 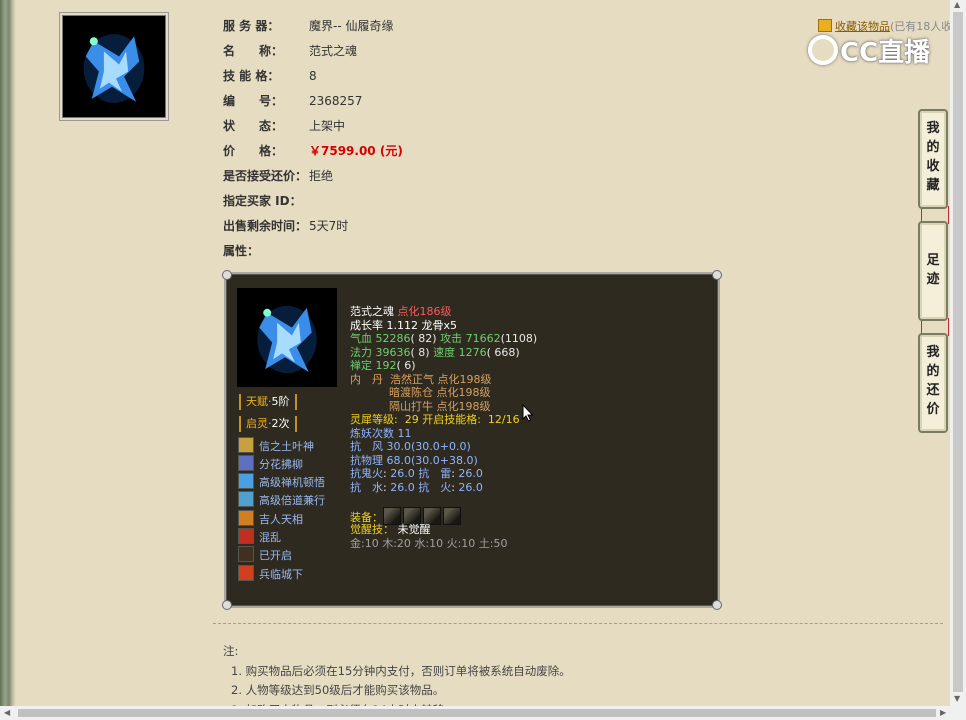 I want to click on time-left-row: 出售剩余时间： 5天7时, so click(x=285, y=226).